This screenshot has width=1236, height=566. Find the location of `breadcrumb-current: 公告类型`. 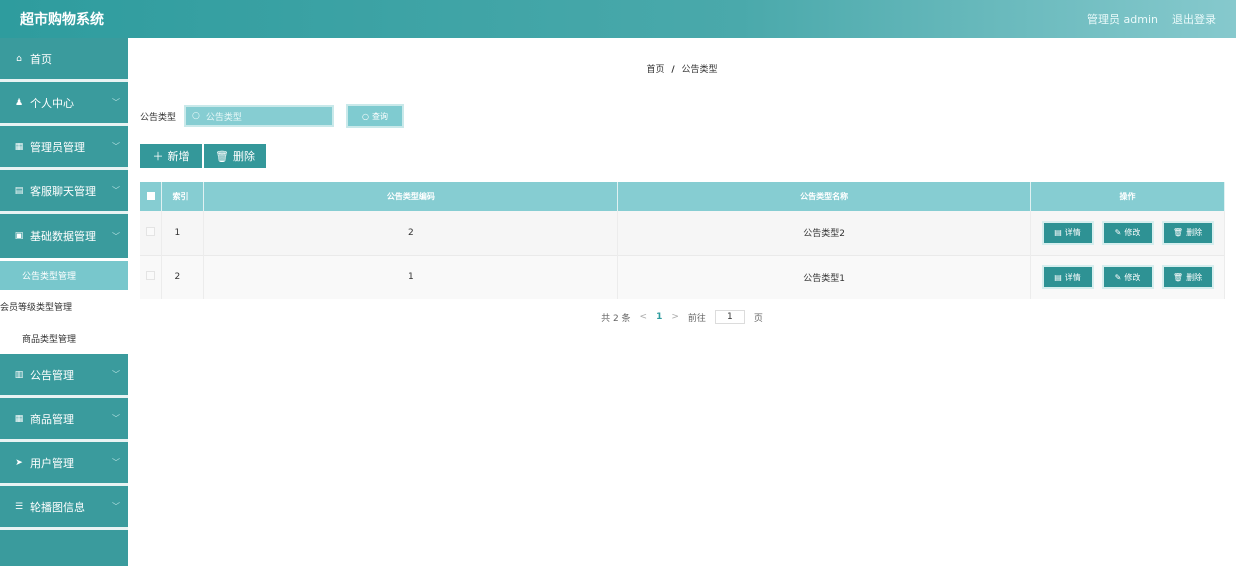

breadcrumb-current: 公告类型 is located at coordinates (699, 70).